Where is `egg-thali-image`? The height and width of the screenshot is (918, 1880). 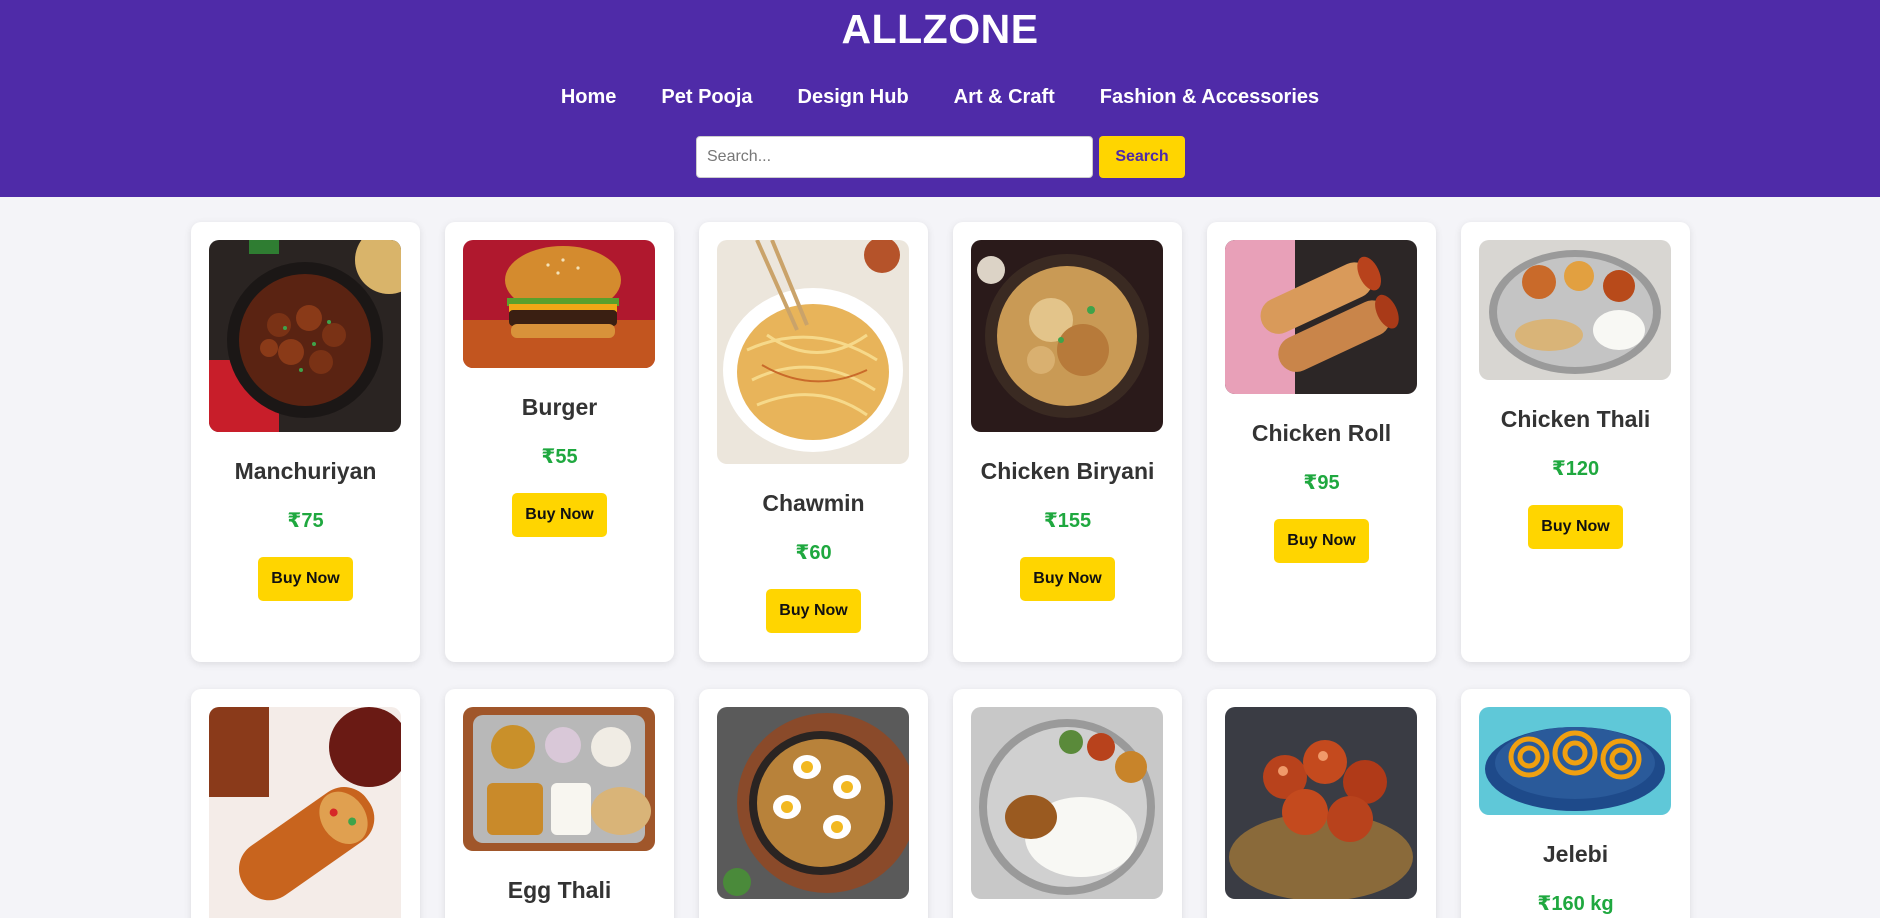 egg-thali-image is located at coordinates (559, 779).